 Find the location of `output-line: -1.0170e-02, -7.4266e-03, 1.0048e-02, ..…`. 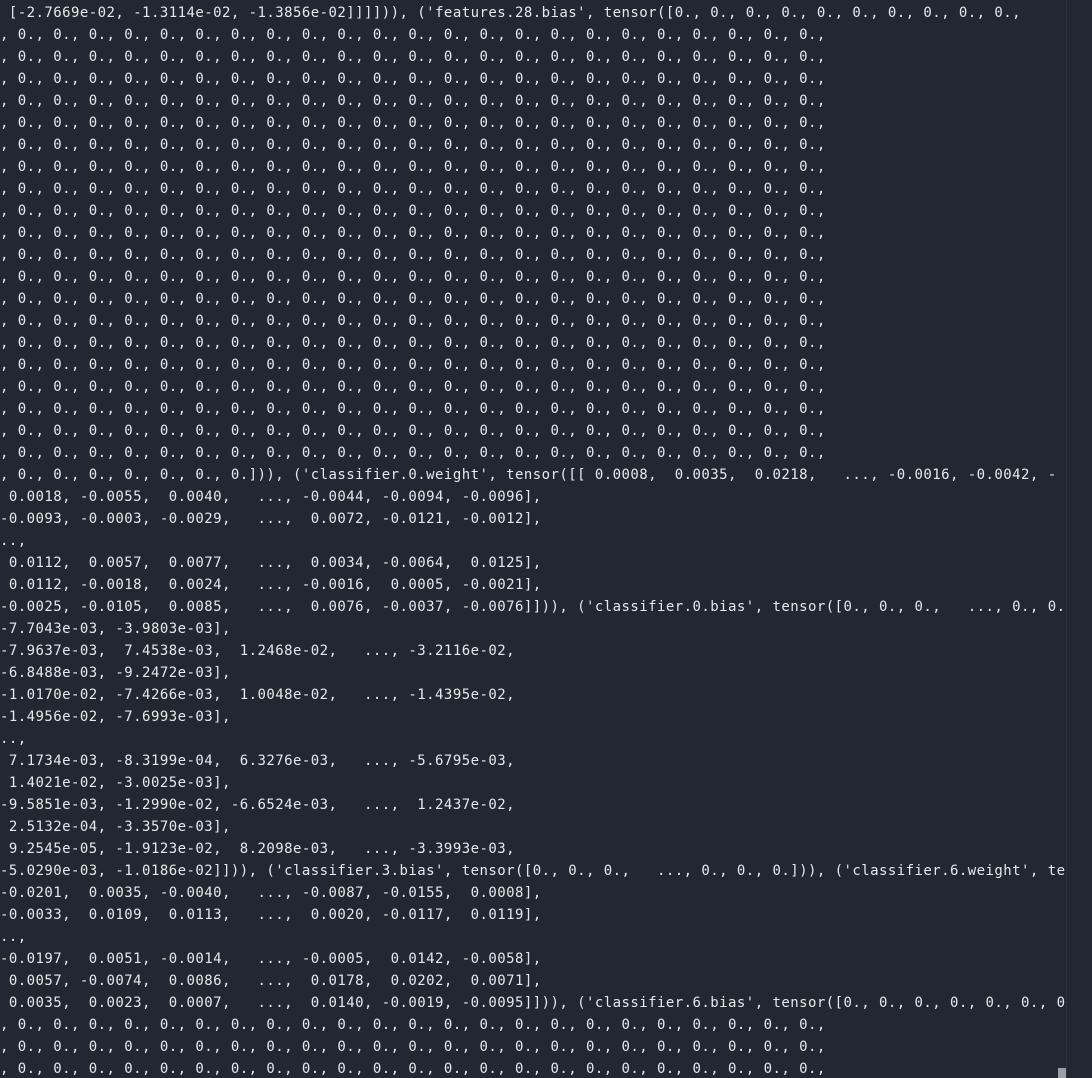

output-line: -1.0170e-02, -7.4266e-03, 1.0048e-02, ..… is located at coordinates (257, 695).